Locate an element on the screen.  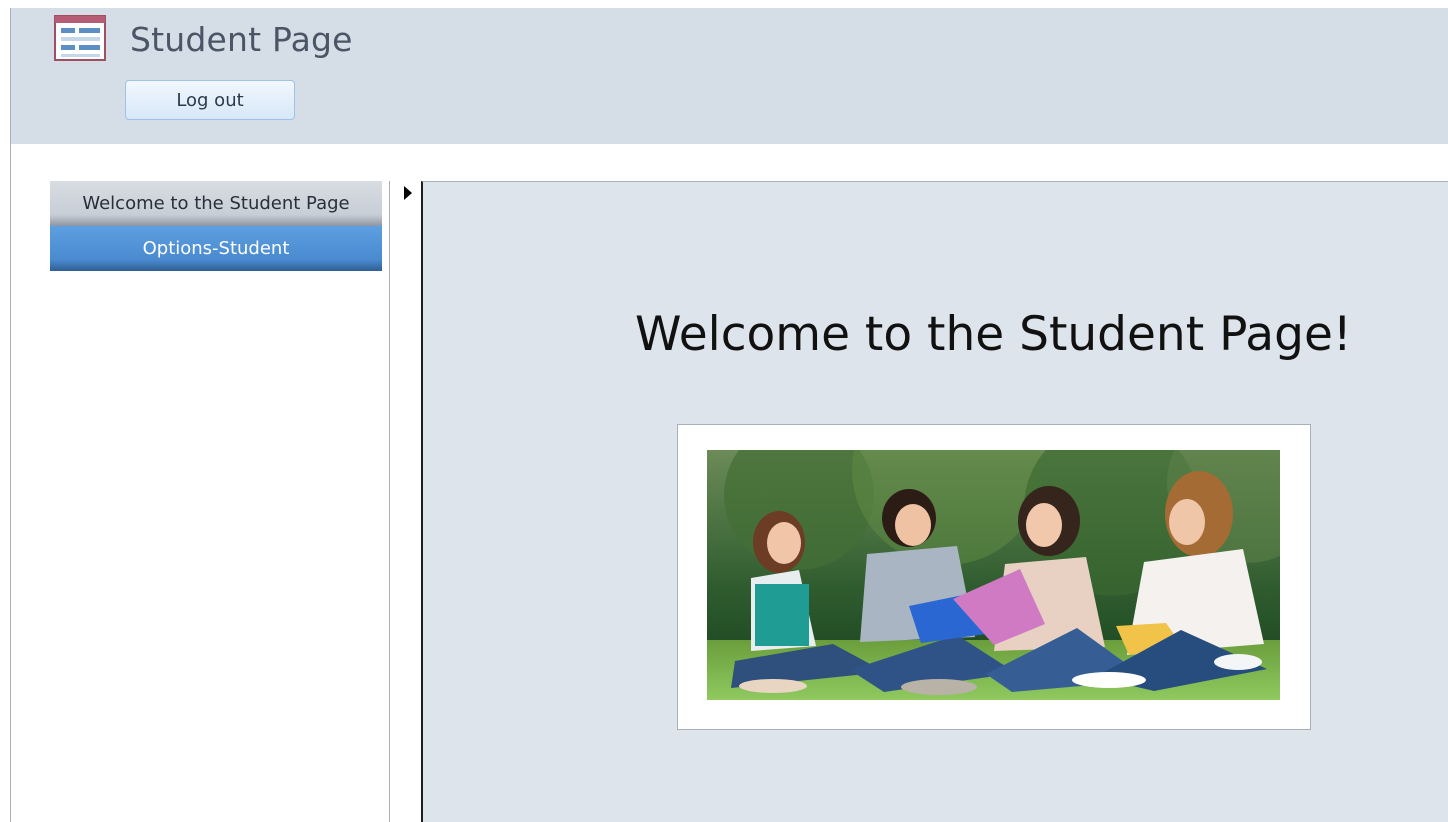
tab-welcome-student-page: Welcome to the Student Page is located at coordinates (216, 203).